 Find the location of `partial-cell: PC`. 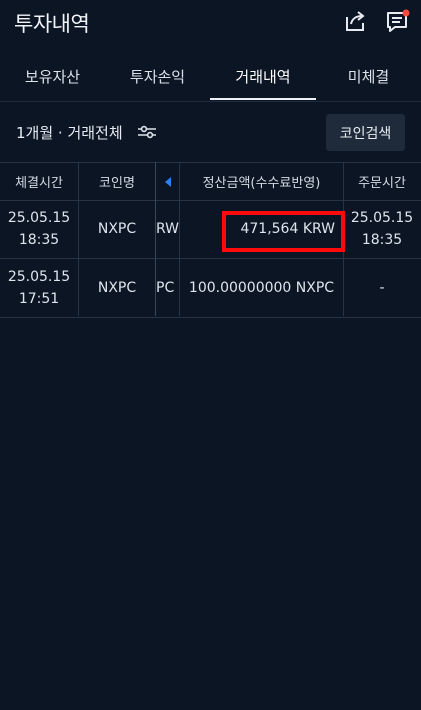

partial-cell: PC is located at coordinates (165, 288).